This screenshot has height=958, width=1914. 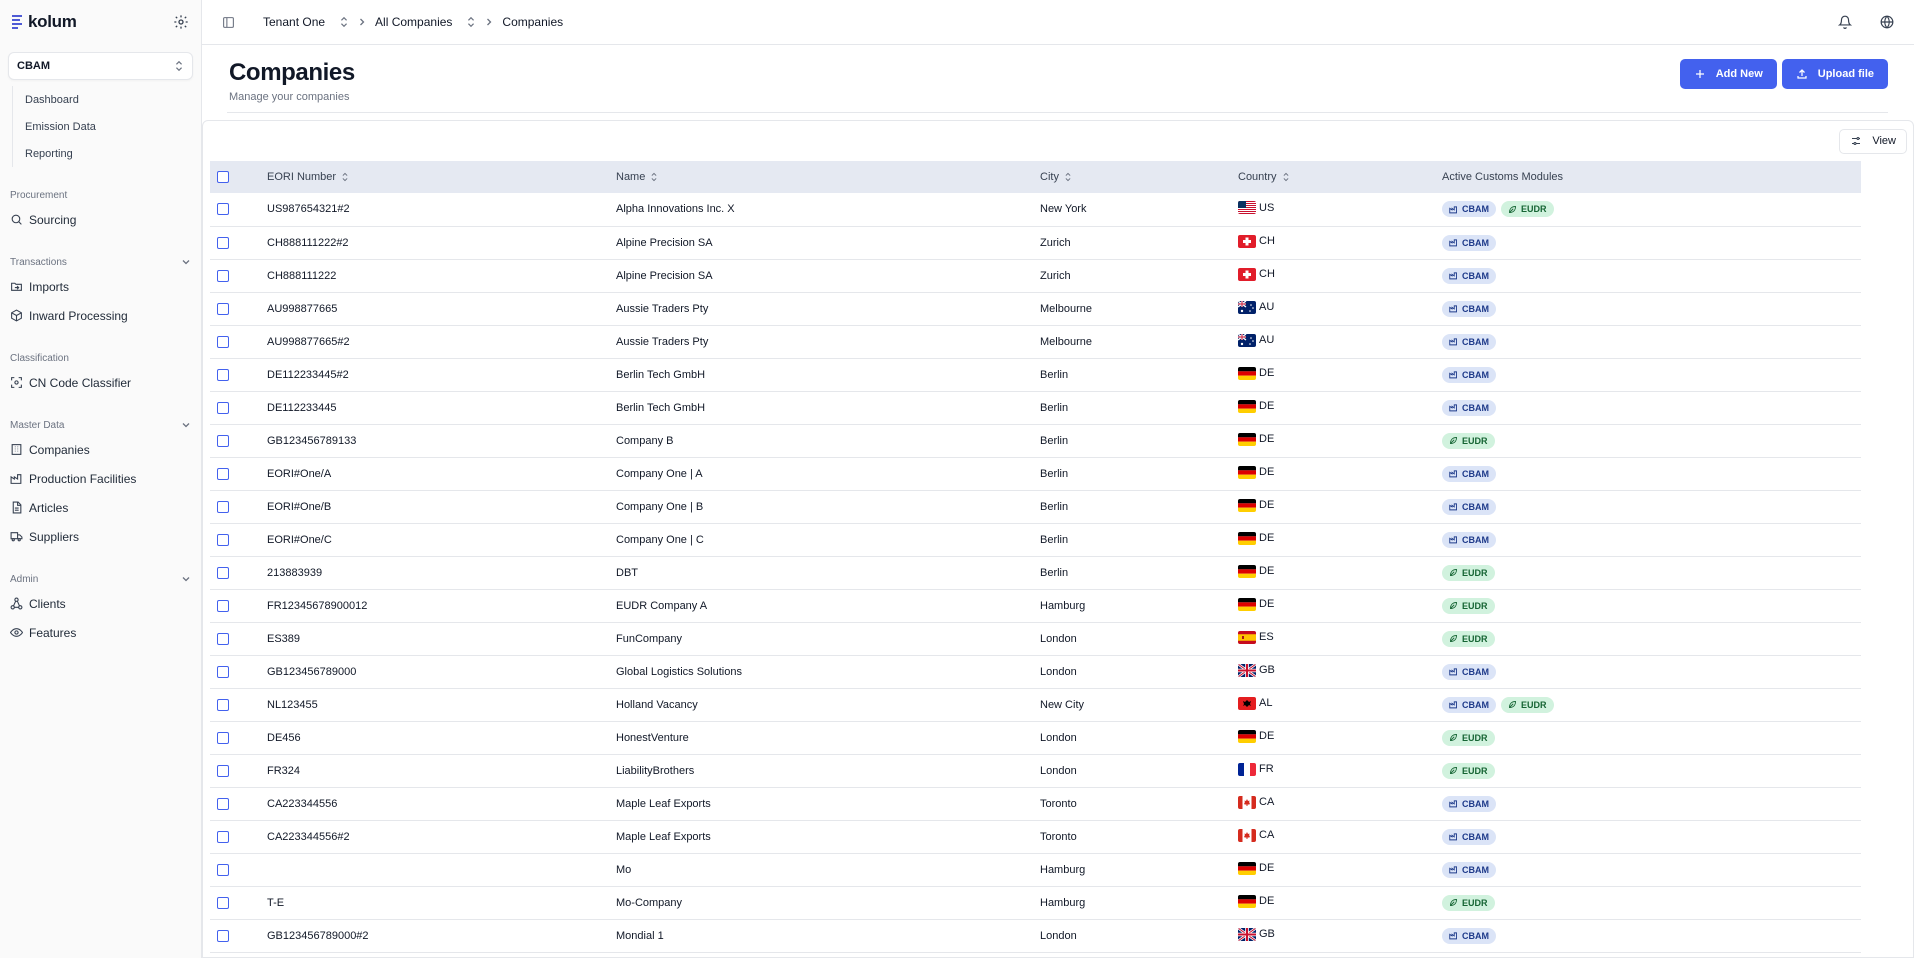 I want to click on sidebar-item-sourcing: Sourcing, so click(x=100, y=219).